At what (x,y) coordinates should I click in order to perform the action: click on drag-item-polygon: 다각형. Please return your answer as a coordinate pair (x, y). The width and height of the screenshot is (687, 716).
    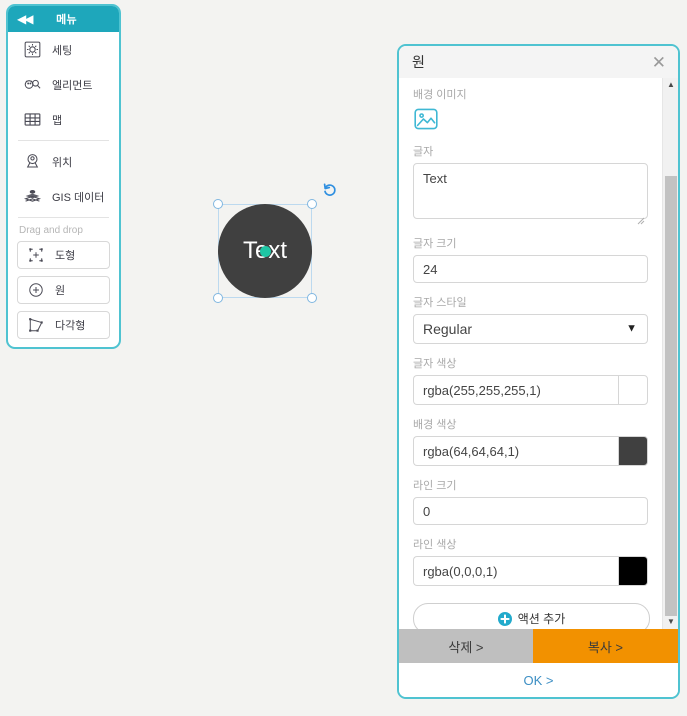
    Looking at the image, I should click on (63, 325).